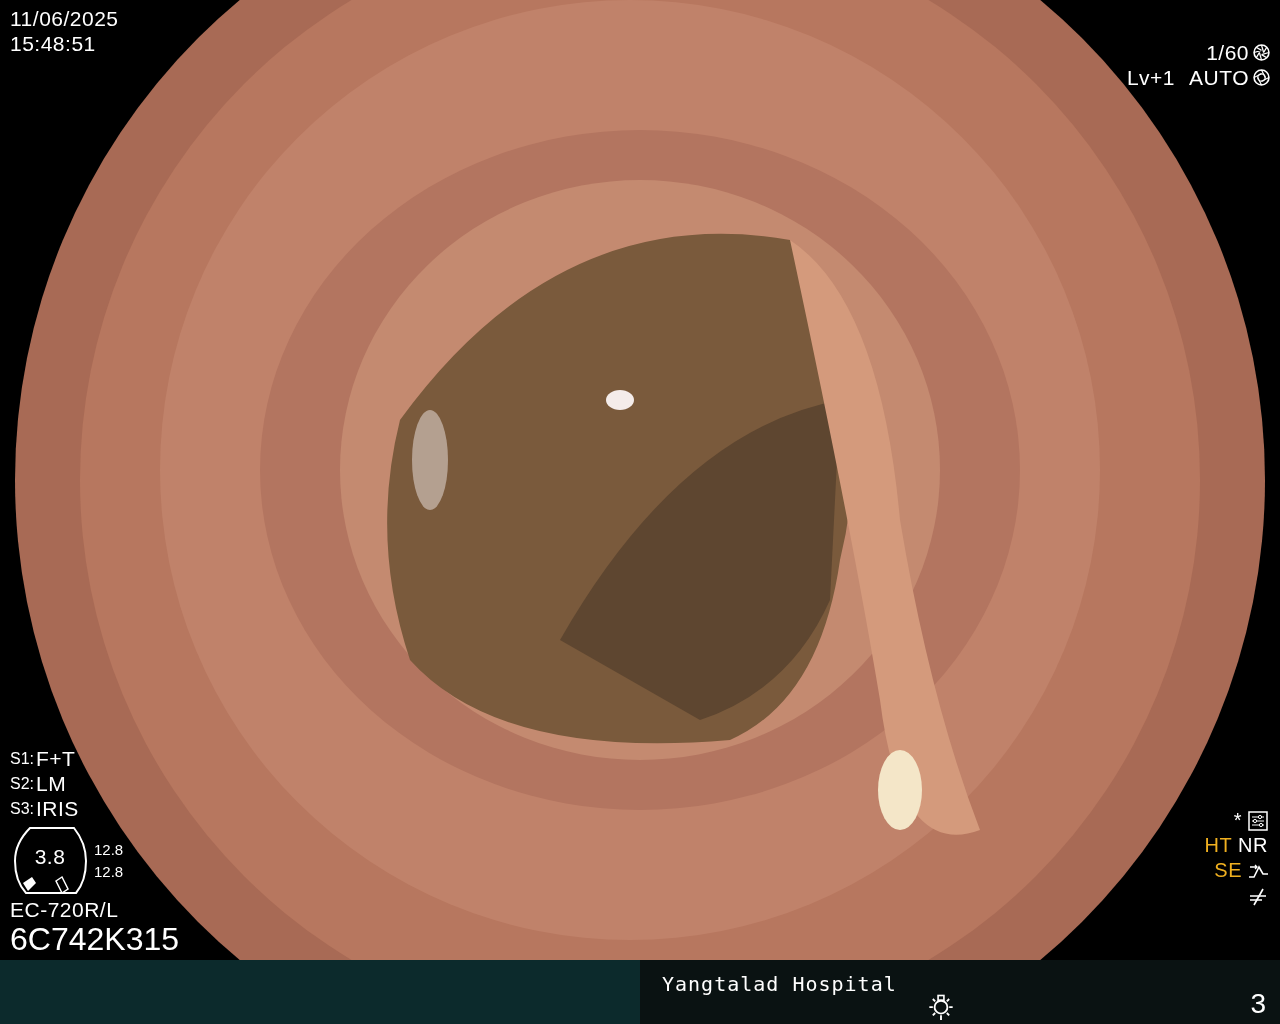 Image resolution: width=1280 pixels, height=1024 pixels. Describe the element at coordinates (1219, 77) in the screenshot. I see `iris-mode: AUTO` at that location.